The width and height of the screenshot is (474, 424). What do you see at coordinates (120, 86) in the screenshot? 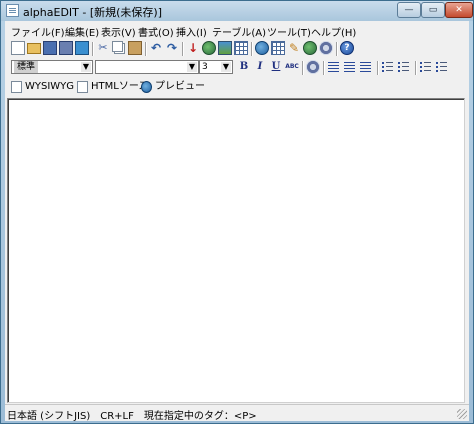
I see `tab-html-source-label: HTMLソース` at bounding box center [120, 86].